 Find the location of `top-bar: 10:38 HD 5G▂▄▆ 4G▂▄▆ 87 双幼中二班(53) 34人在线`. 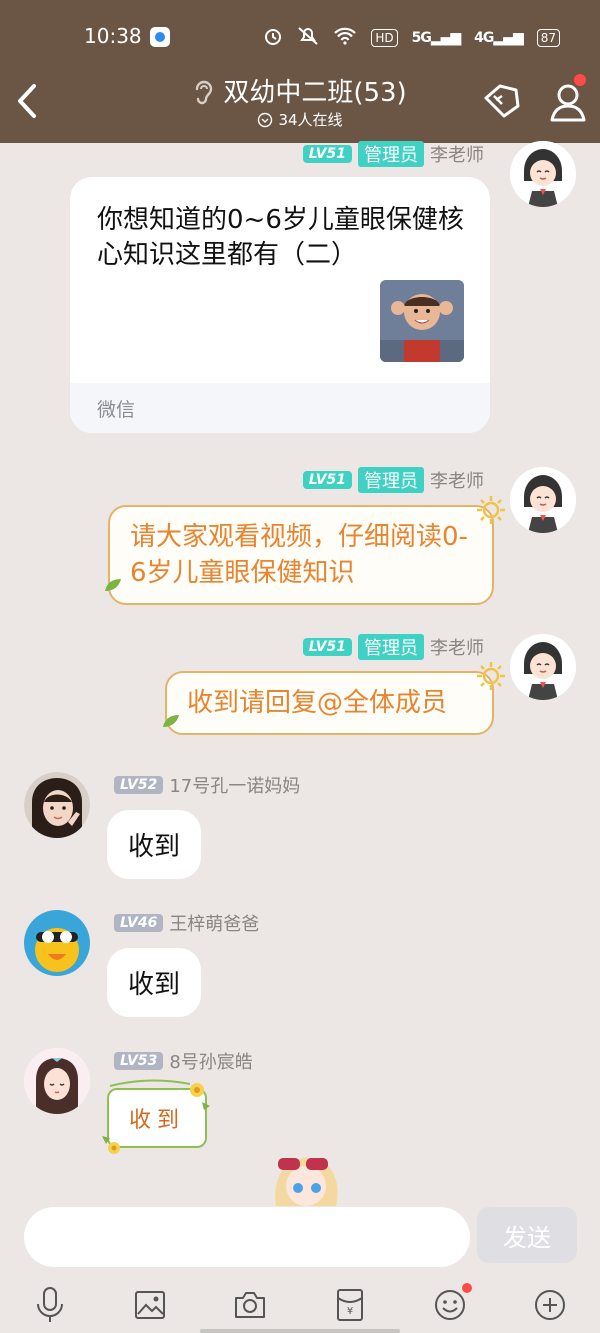

top-bar: 10:38 HD 5G▂▄▆ 4G▂▄▆ 87 双幼中二班(53) 34人在线 is located at coordinates (300, 71).